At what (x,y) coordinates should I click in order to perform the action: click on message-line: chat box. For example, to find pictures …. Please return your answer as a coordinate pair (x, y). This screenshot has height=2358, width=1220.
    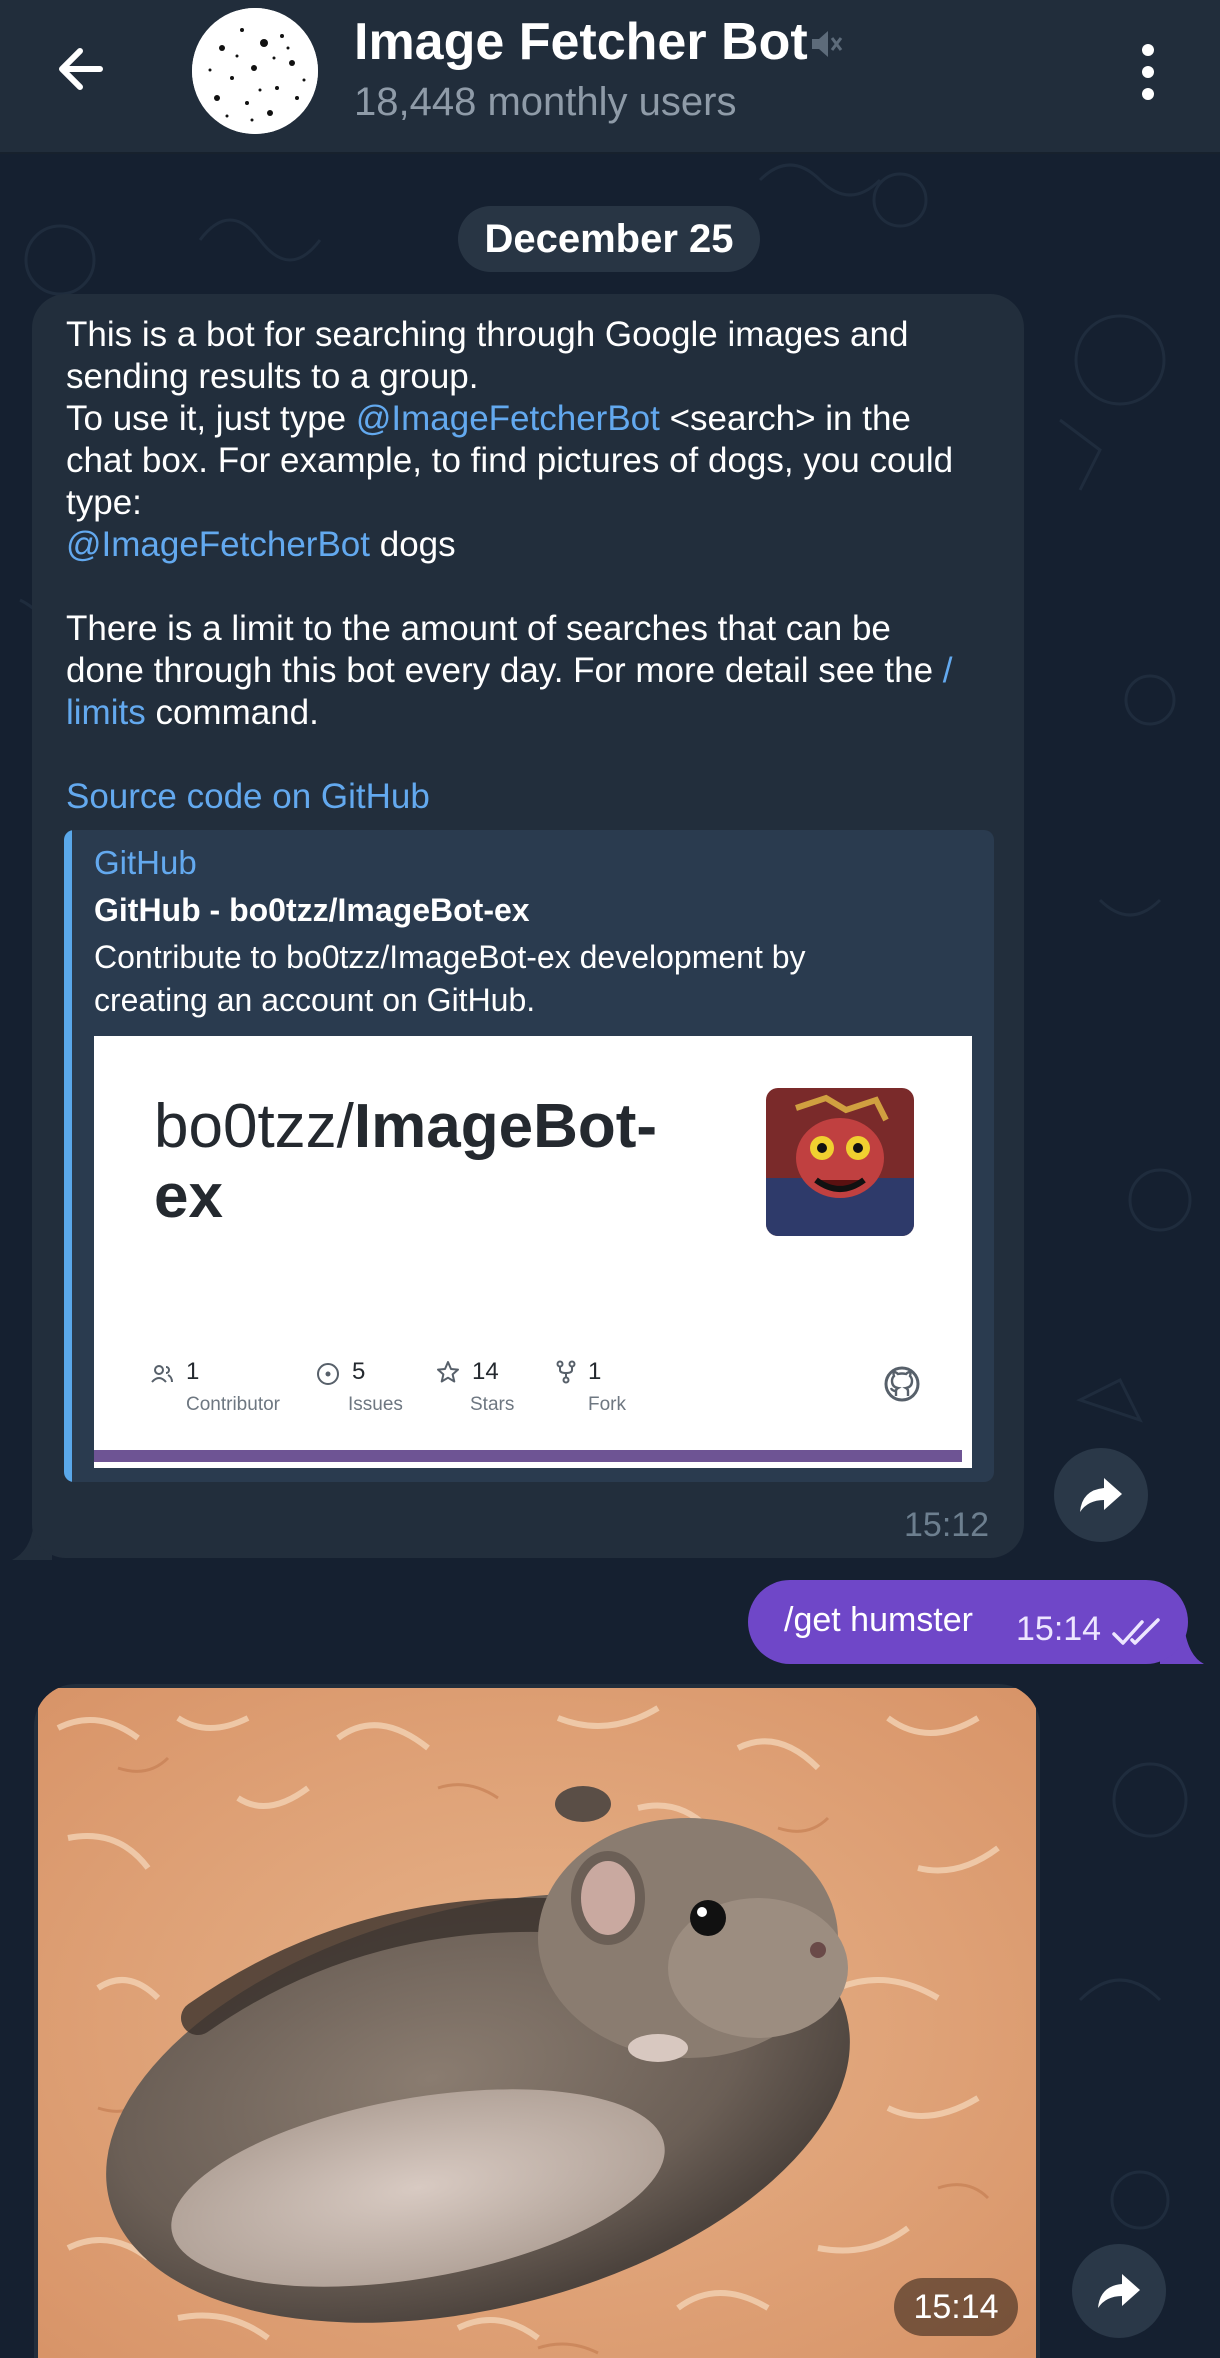
    Looking at the image, I should click on (510, 460).